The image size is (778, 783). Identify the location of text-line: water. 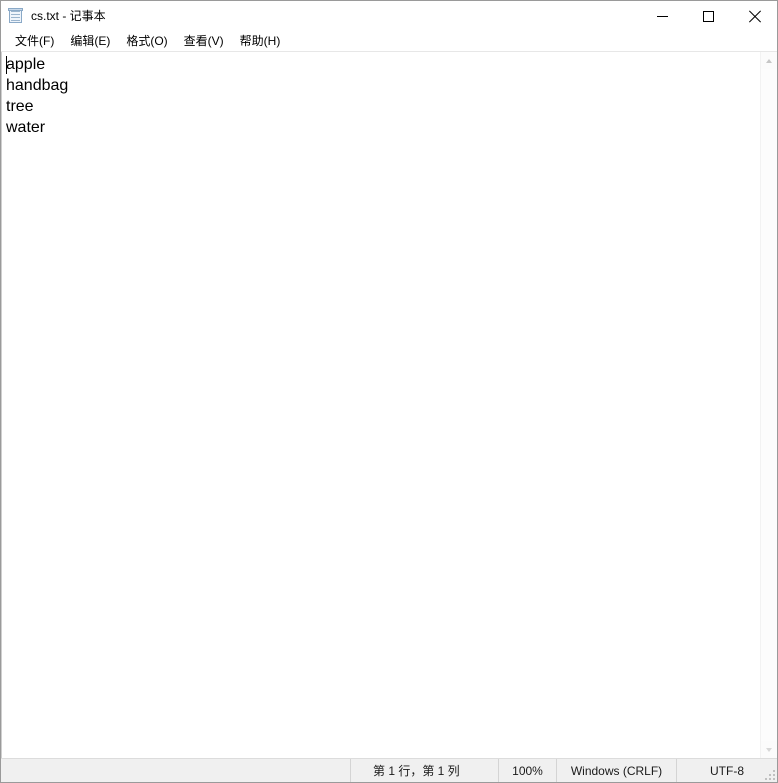
(26, 127).